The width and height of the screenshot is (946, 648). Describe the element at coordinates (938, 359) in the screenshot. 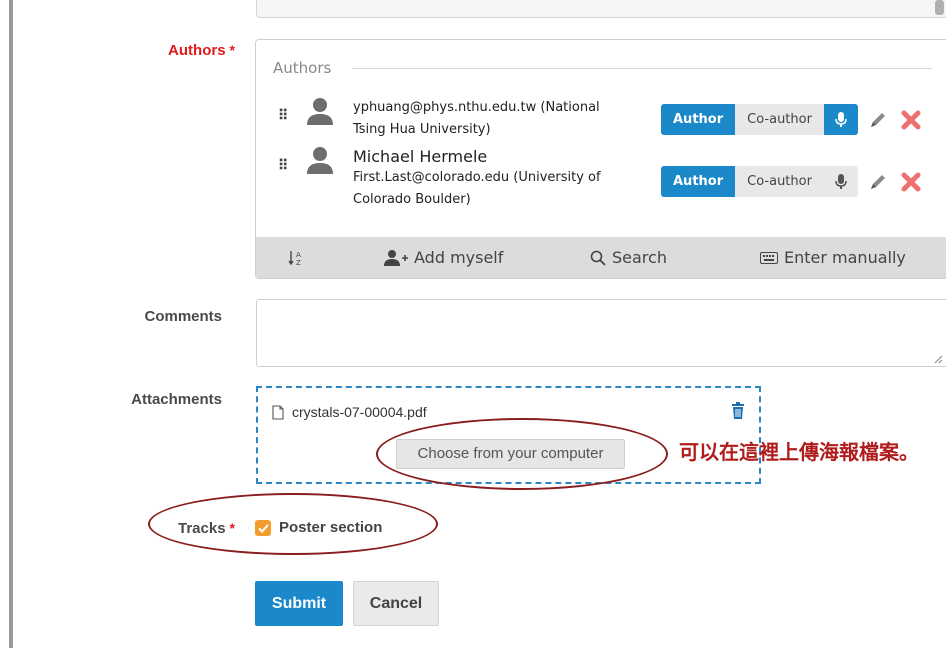

I see `resize-grip-icon` at that location.